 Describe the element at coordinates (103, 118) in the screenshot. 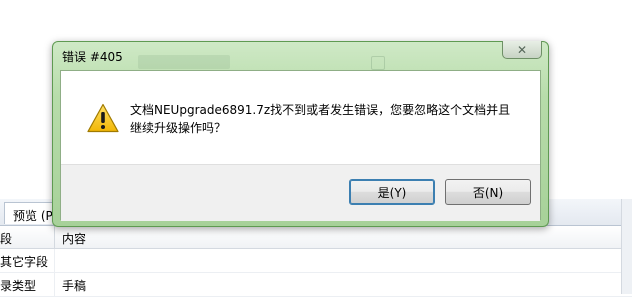

I see `warning-icon` at that location.